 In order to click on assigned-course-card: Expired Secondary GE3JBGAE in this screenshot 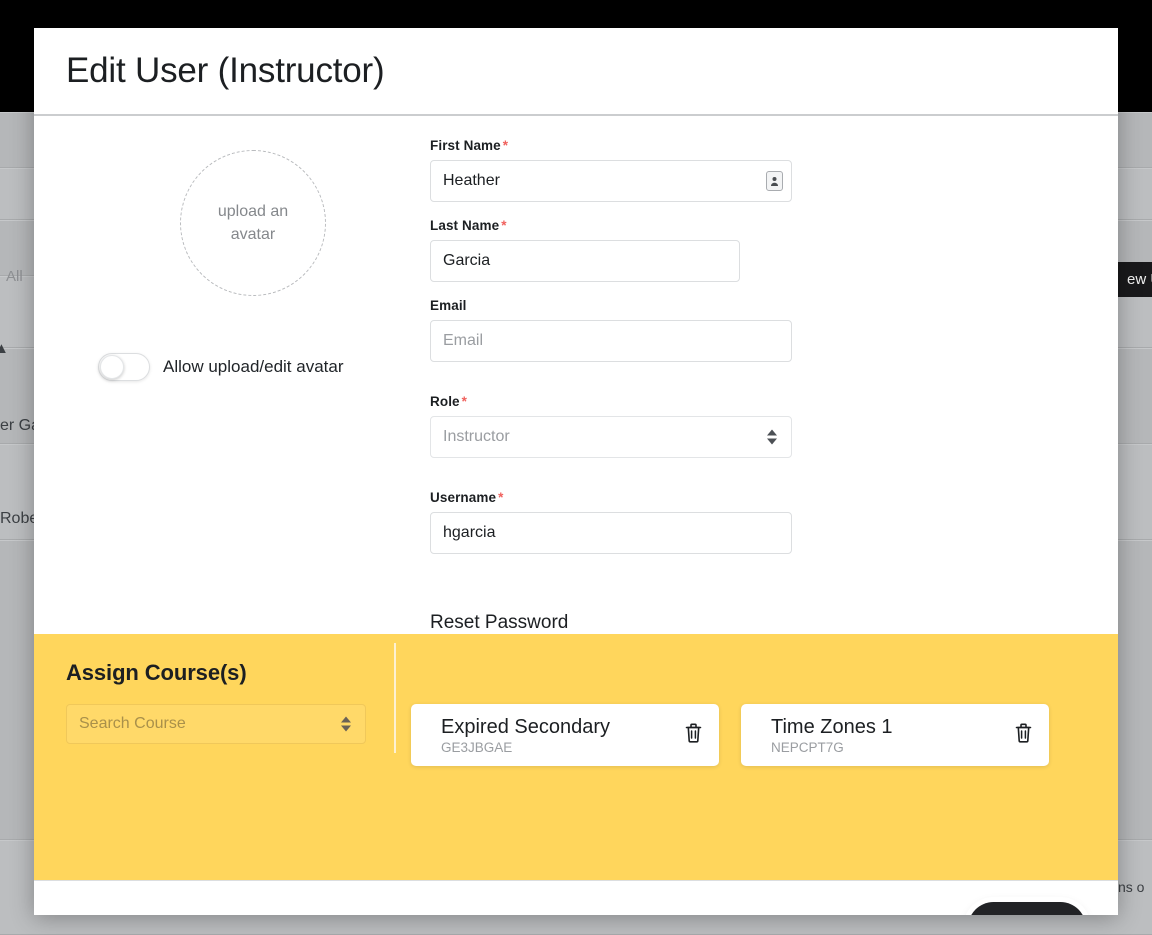, I will do `click(565, 735)`.